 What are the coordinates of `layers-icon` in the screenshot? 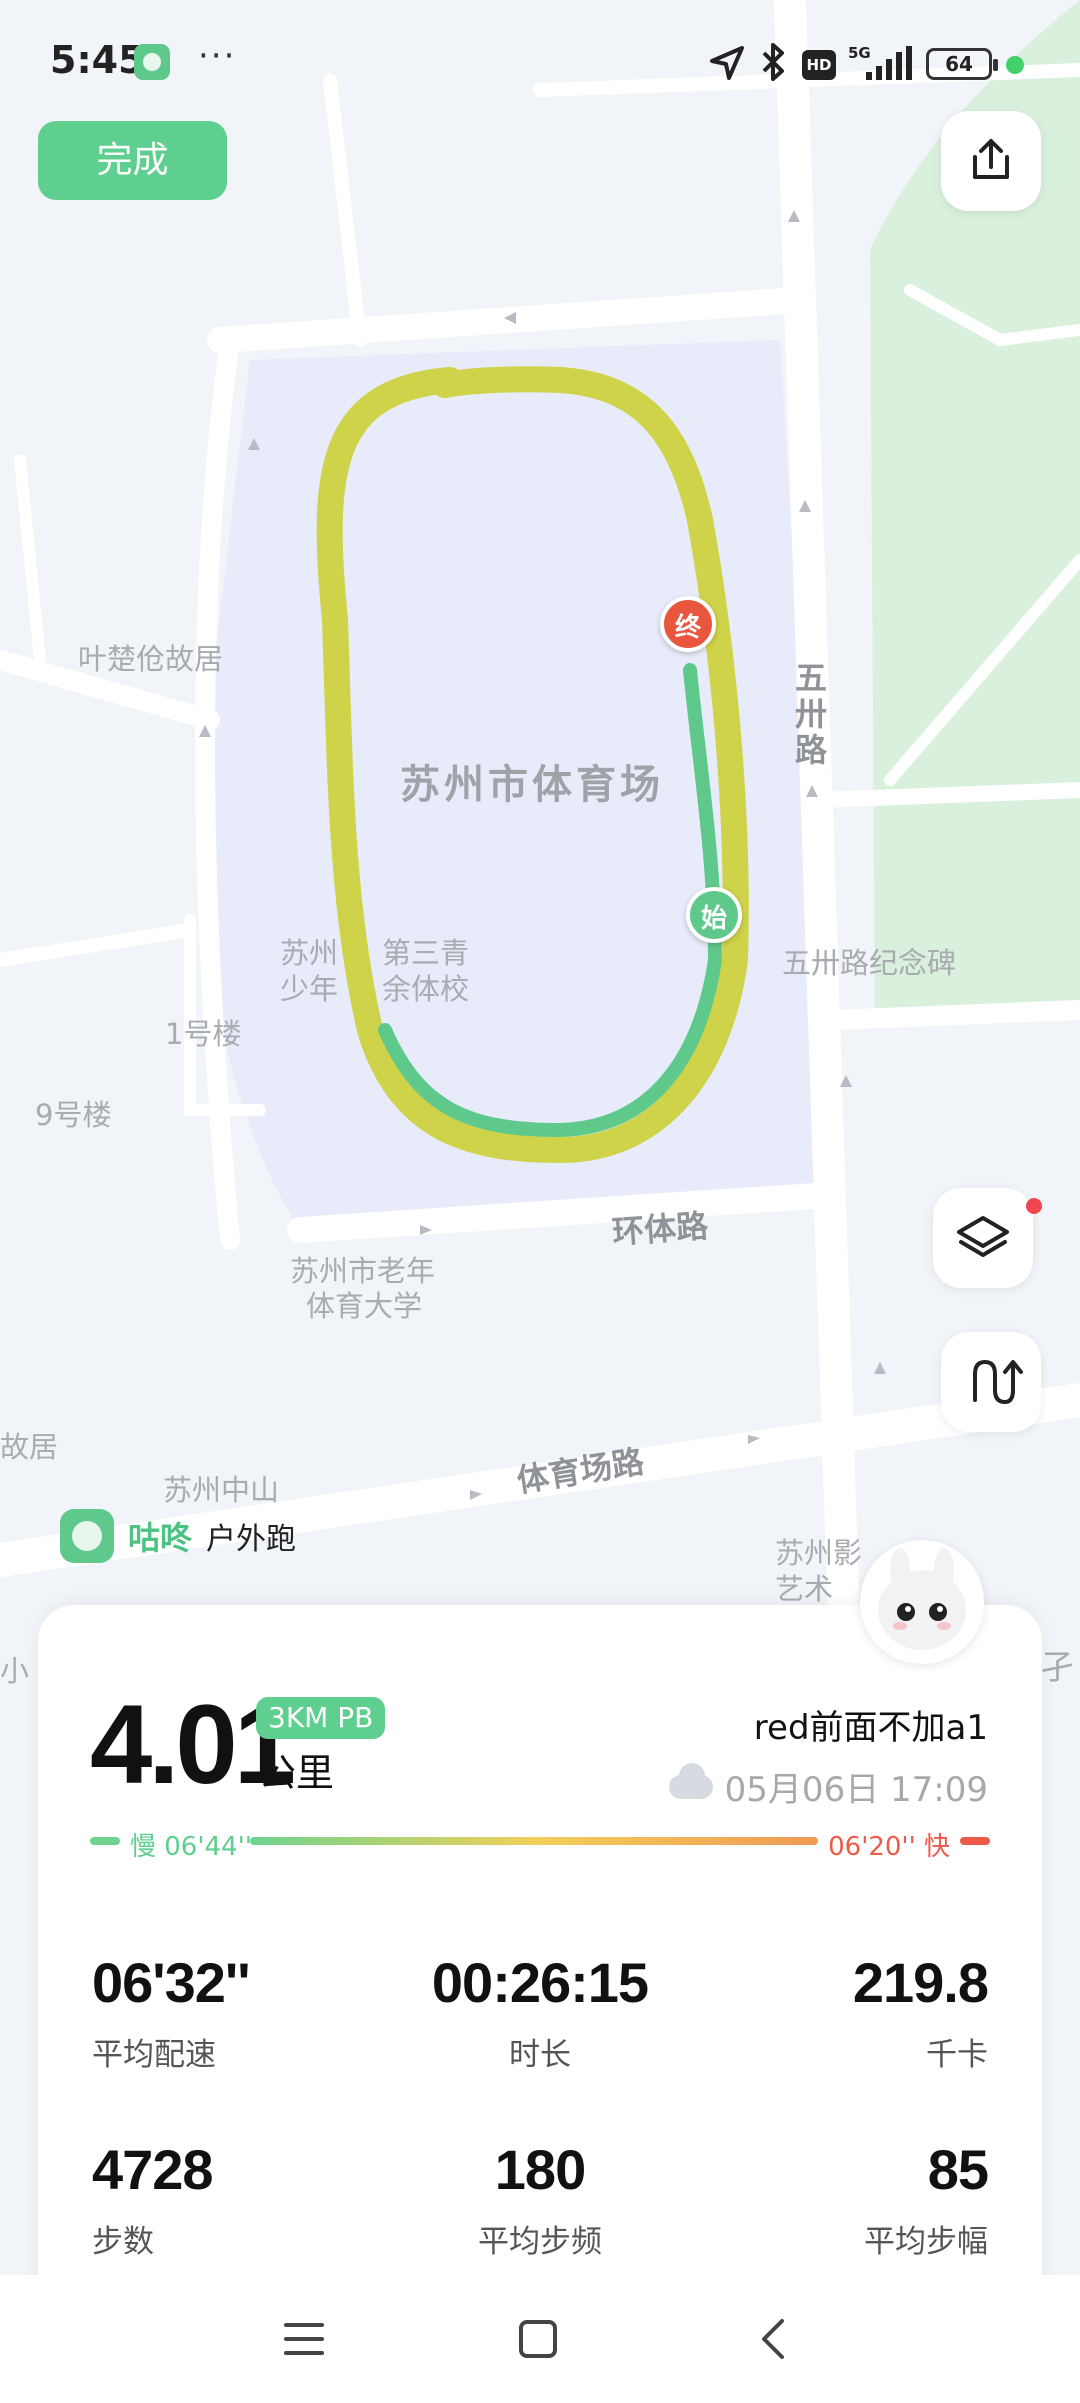 It's located at (983, 1236).